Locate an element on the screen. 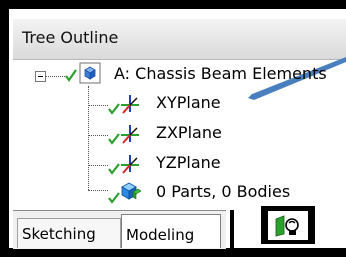 Image resolution: width=346 pixels, height=257 pixels. geometry-root-icon is located at coordinates (90, 73).